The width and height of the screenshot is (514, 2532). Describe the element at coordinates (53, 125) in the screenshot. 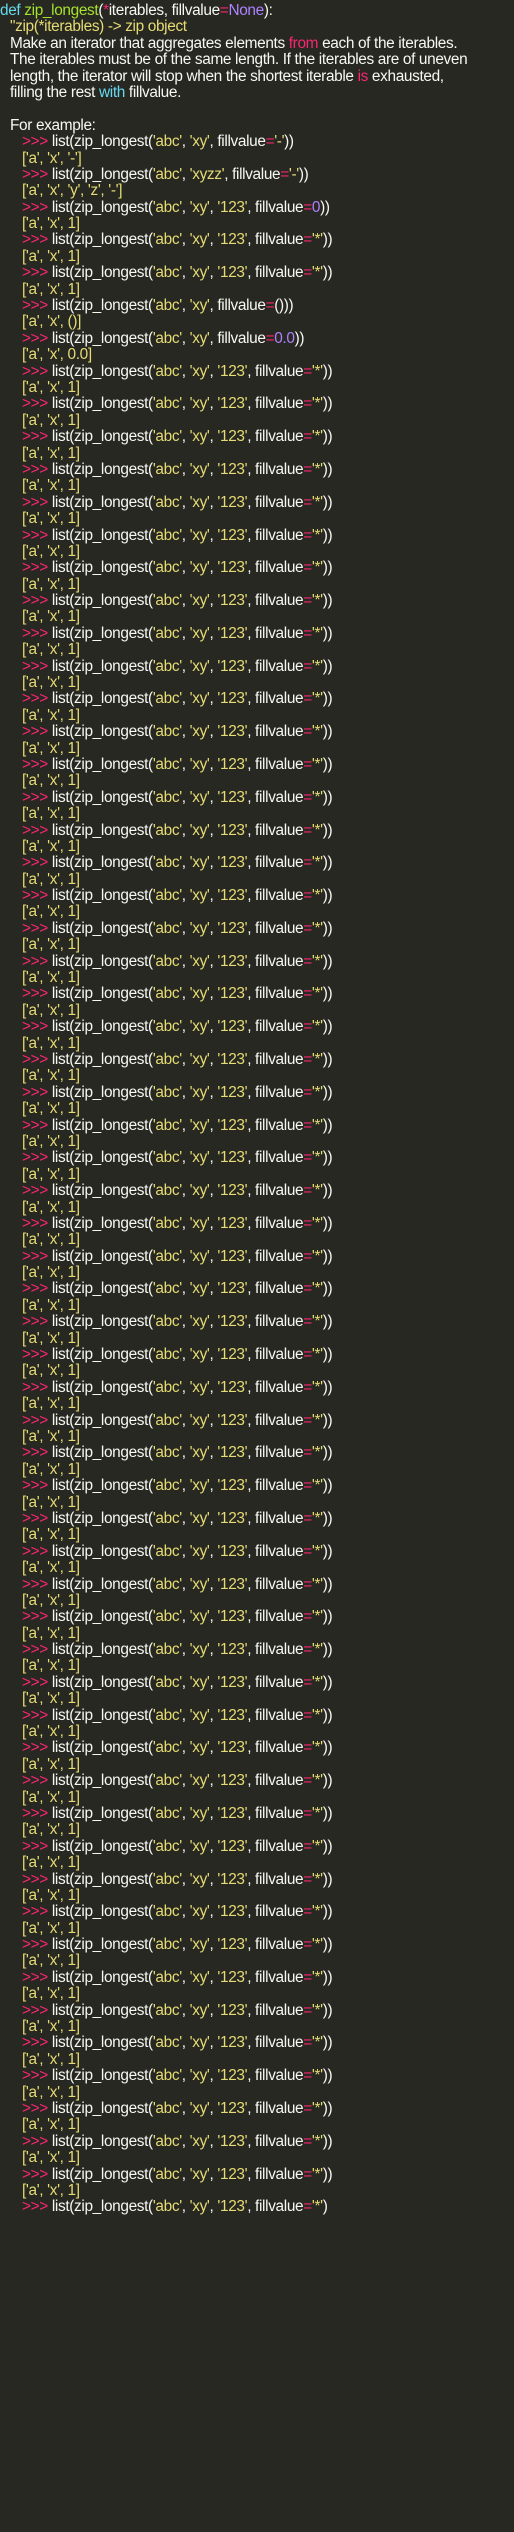

I see `example-label: For example:` at that location.